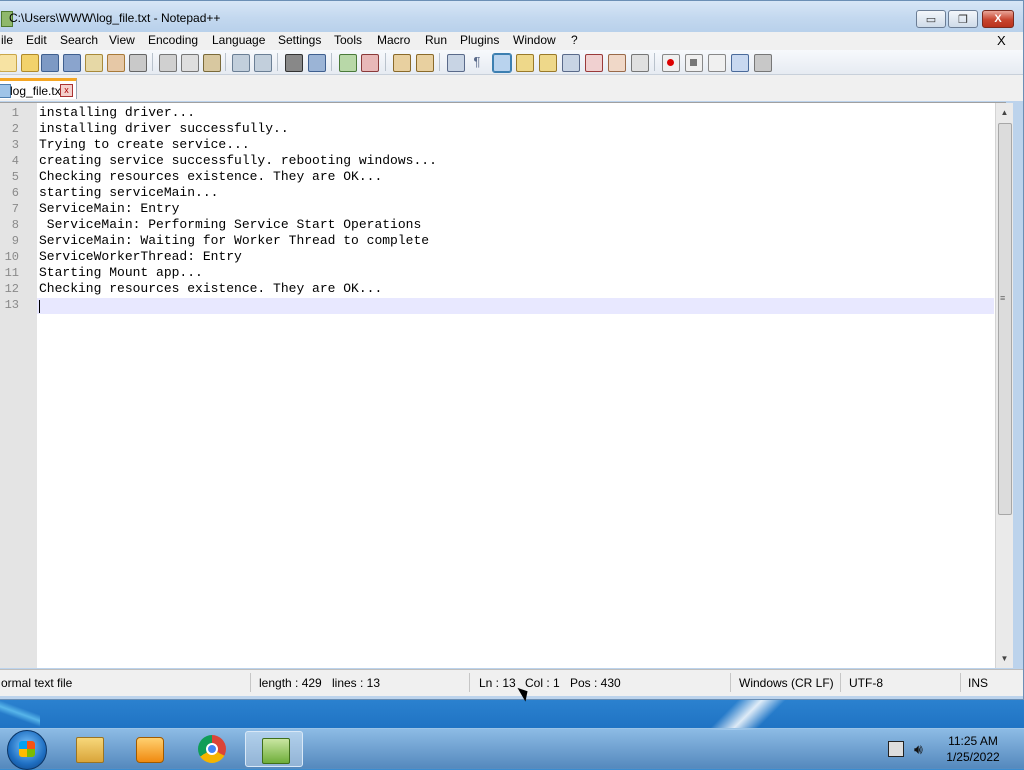 Image resolution: width=1024 pixels, height=770 pixels. I want to click on status-eol-format: Windows (CR LF), so click(786, 683).